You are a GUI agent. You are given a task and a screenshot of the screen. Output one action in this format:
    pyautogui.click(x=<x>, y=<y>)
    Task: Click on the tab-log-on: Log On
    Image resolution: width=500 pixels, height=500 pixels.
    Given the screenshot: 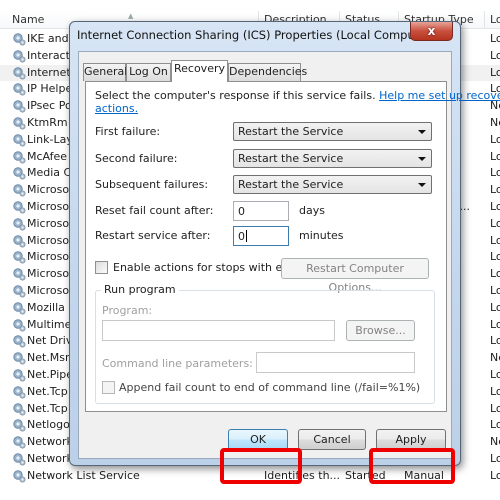 What is the action you would take?
    pyautogui.click(x=148, y=72)
    